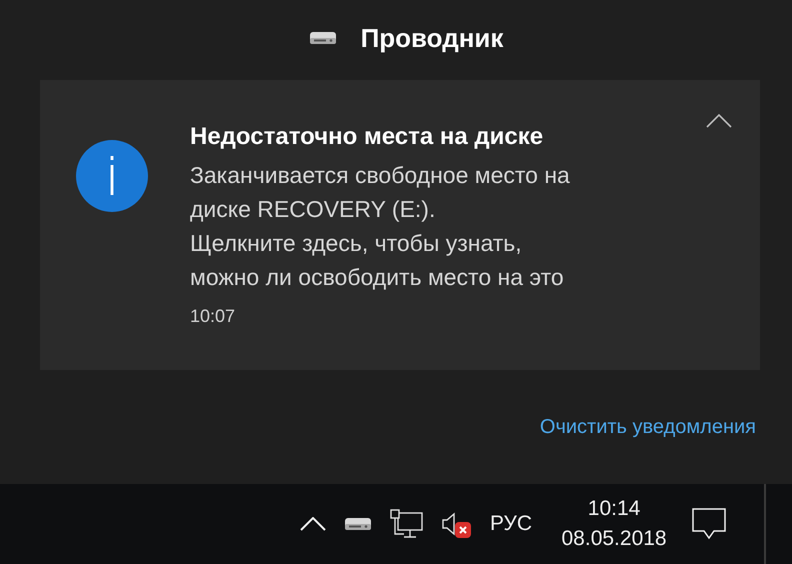 The image size is (792, 564). Describe the element at coordinates (614, 524) in the screenshot. I see `clock: 10:14 08.05.2018` at that location.